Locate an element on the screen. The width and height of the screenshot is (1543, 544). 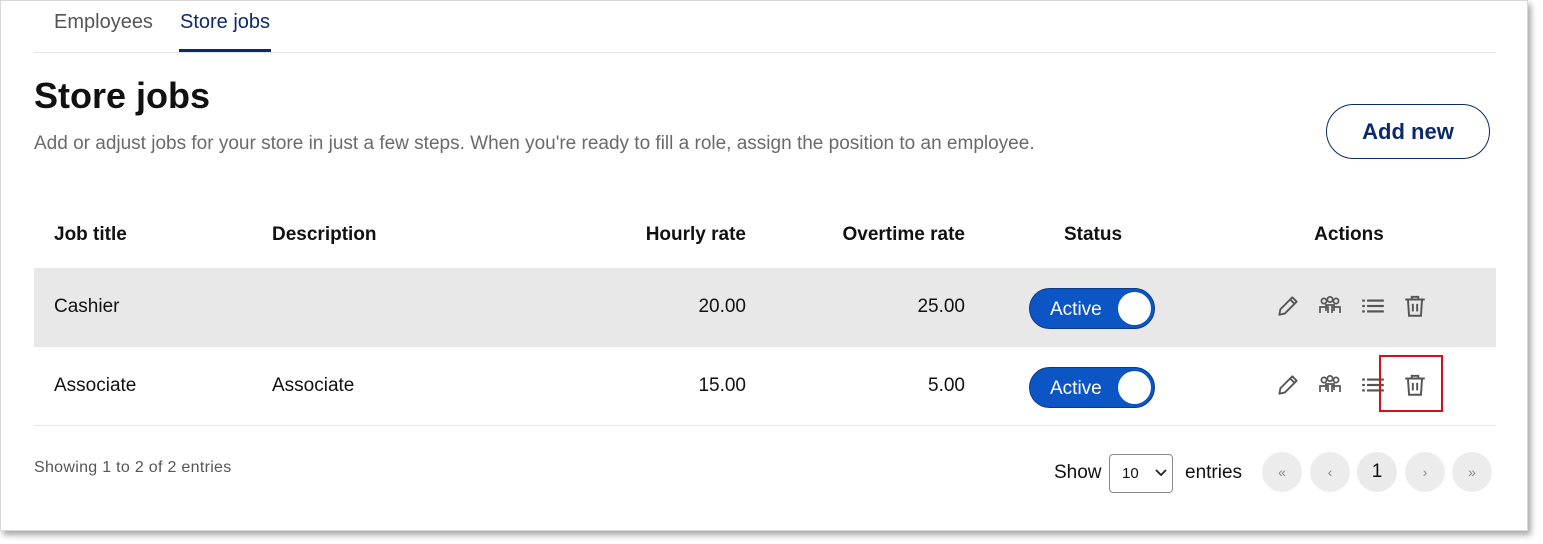
show-label: Show is located at coordinates (1078, 472).